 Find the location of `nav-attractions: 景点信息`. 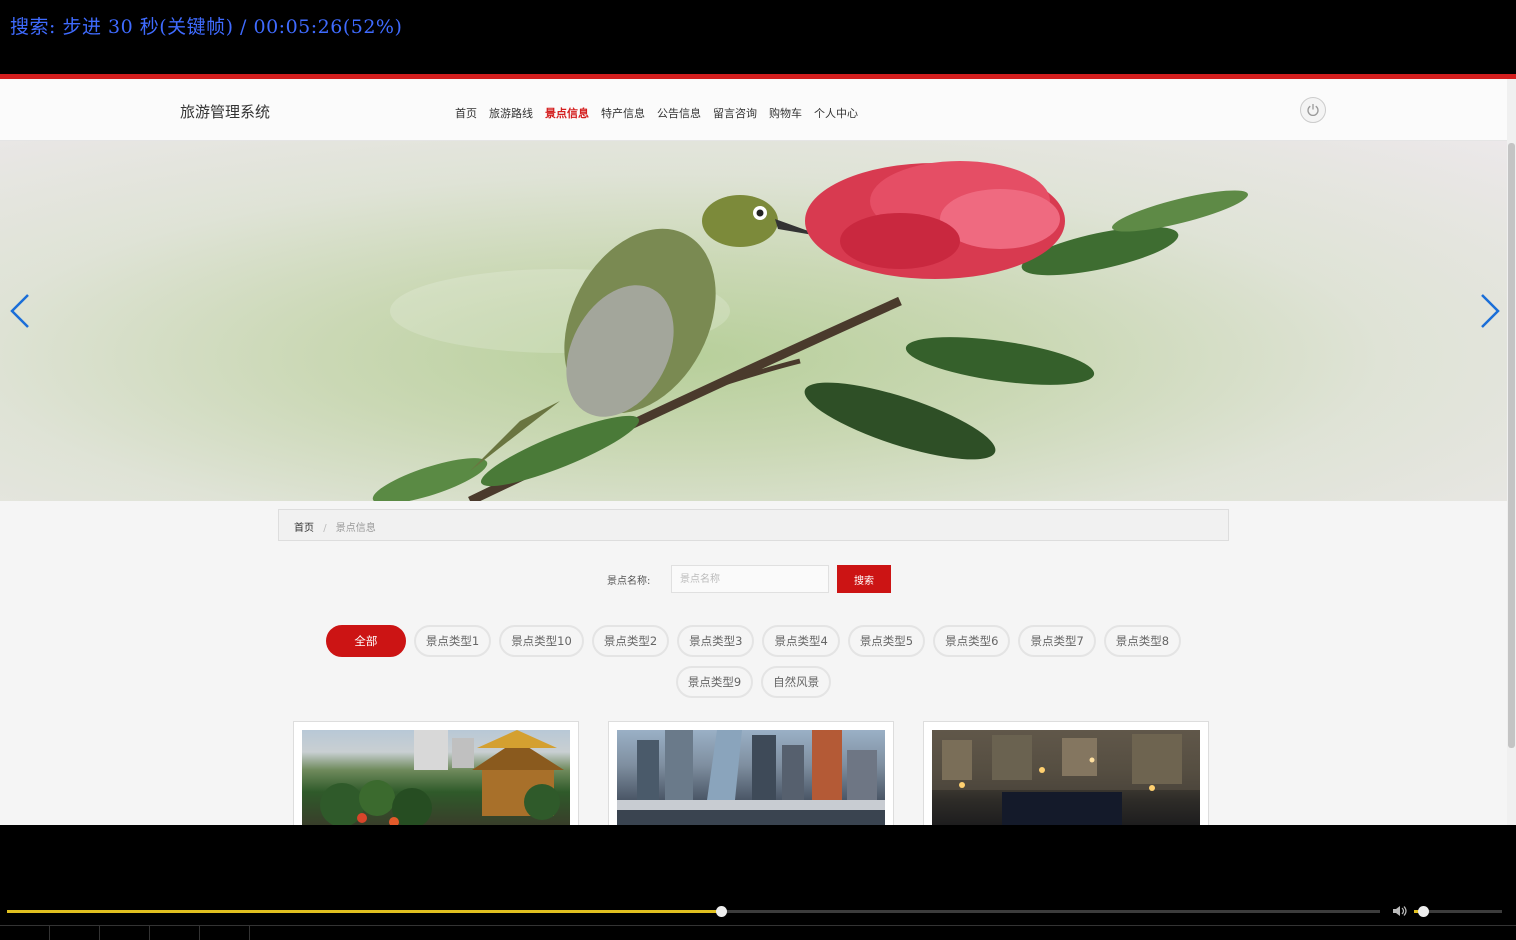

nav-attractions: 景点信息 is located at coordinates (567, 113).